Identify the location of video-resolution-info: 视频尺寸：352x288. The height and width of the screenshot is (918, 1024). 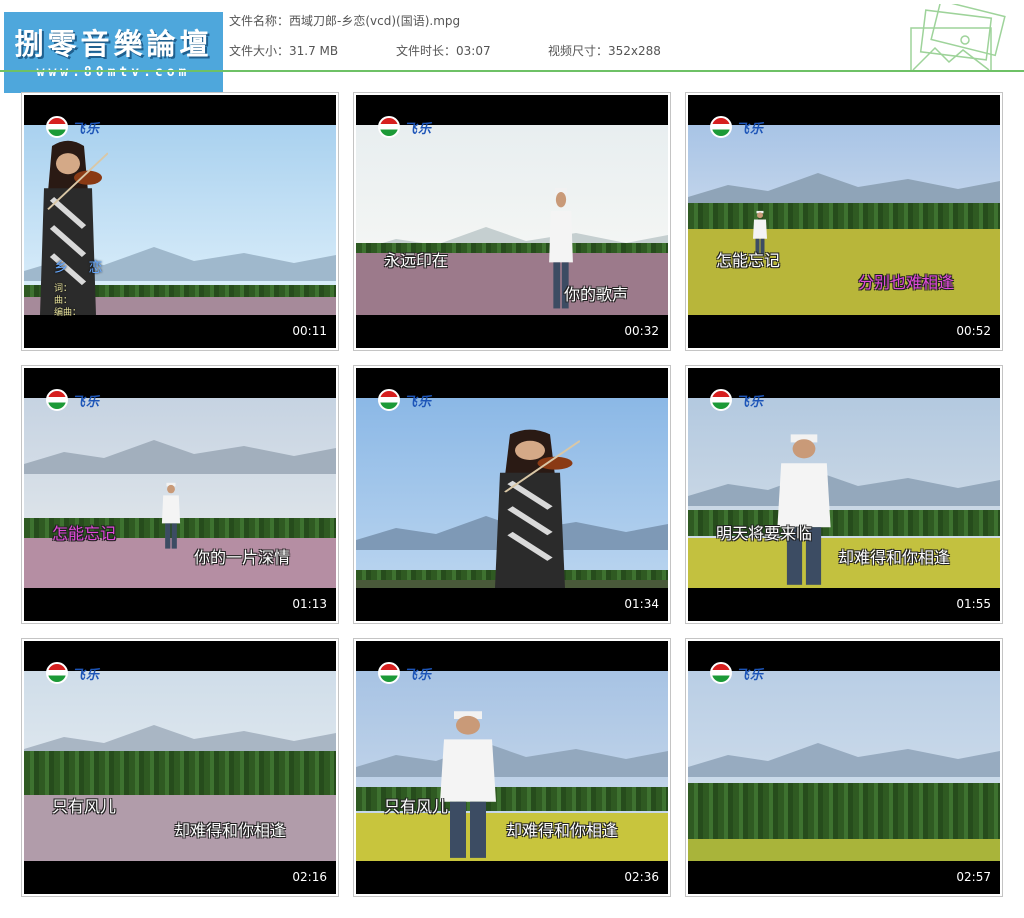
(604, 50).